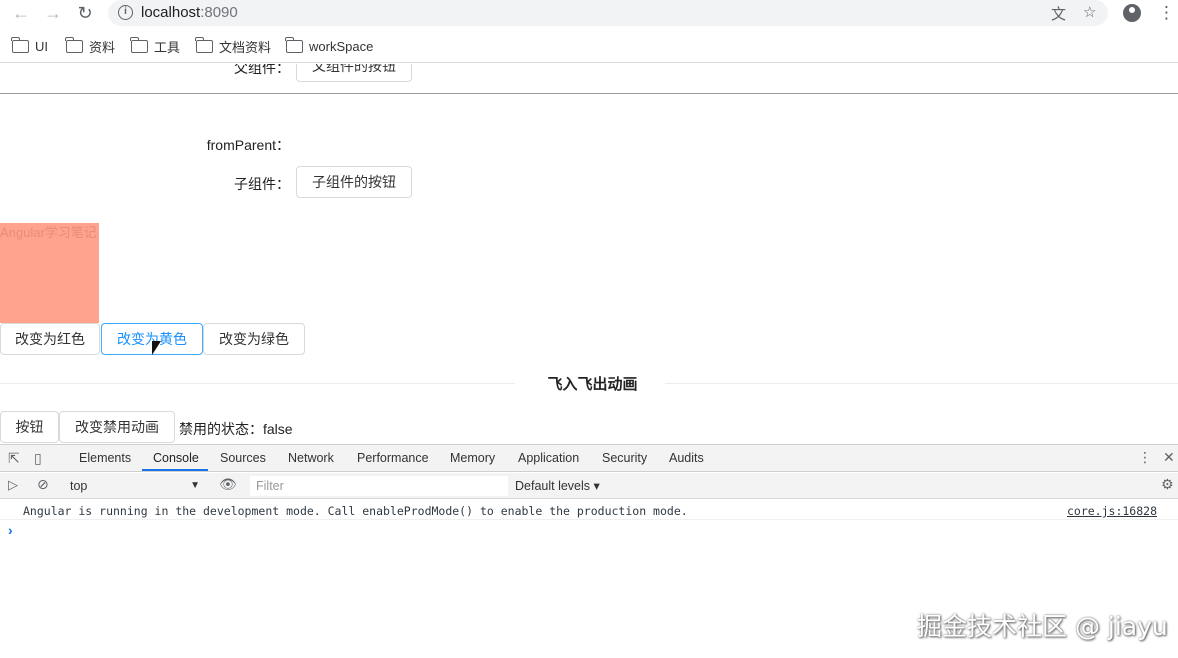 This screenshot has width=1178, height=658. Describe the element at coordinates (79, 486) in the screenshot. I see `context-value: top` at that location.